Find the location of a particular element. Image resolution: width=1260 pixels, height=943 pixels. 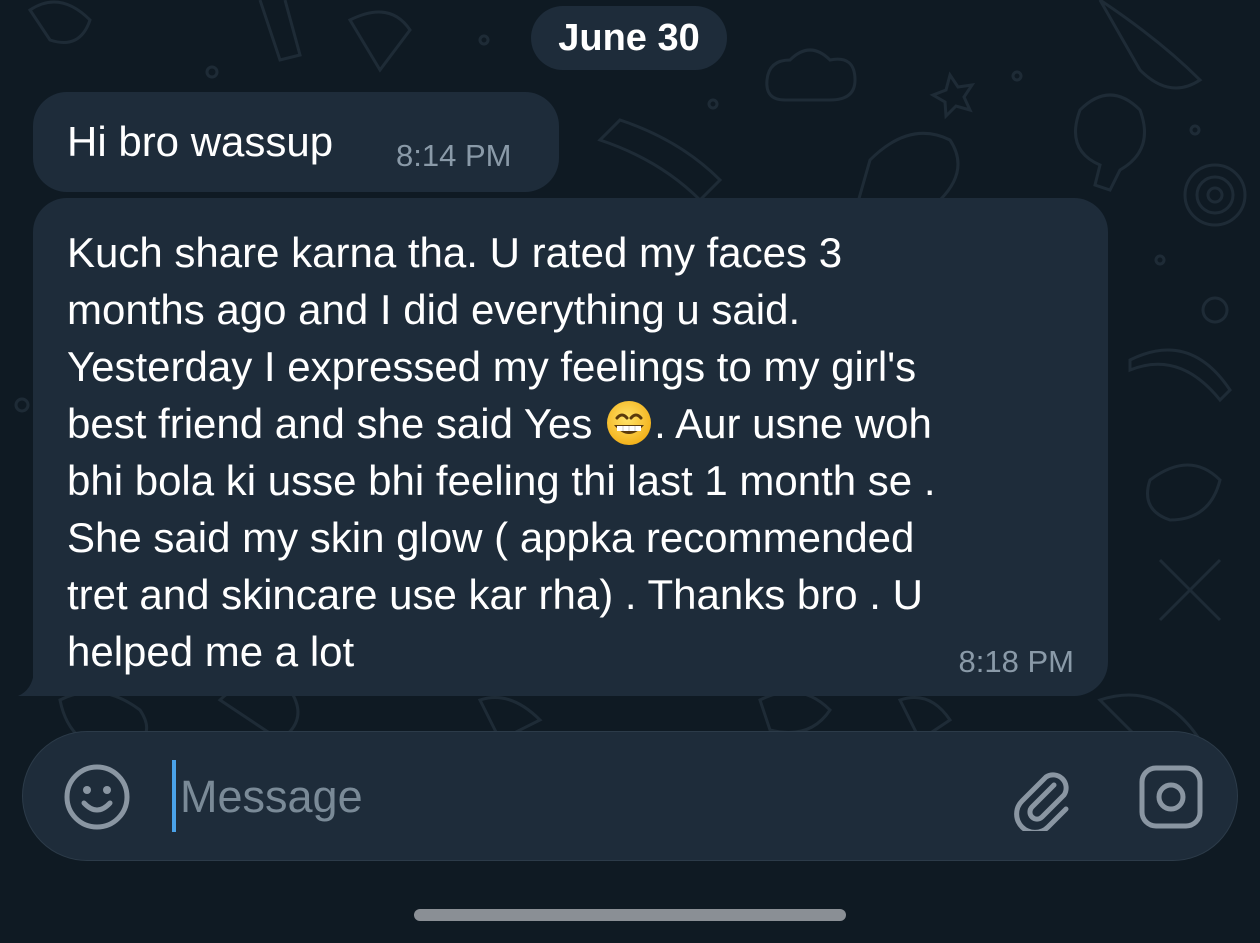

text-cursor is located at coordinates (174, 796).